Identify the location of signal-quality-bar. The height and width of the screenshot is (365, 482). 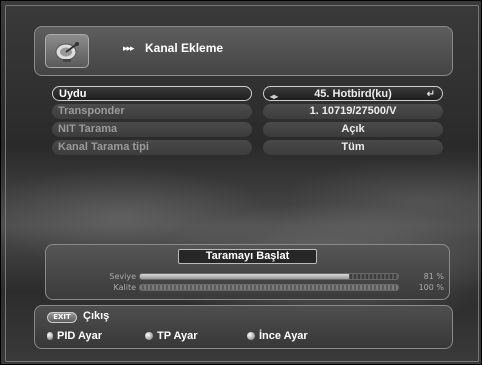
(269, 287).